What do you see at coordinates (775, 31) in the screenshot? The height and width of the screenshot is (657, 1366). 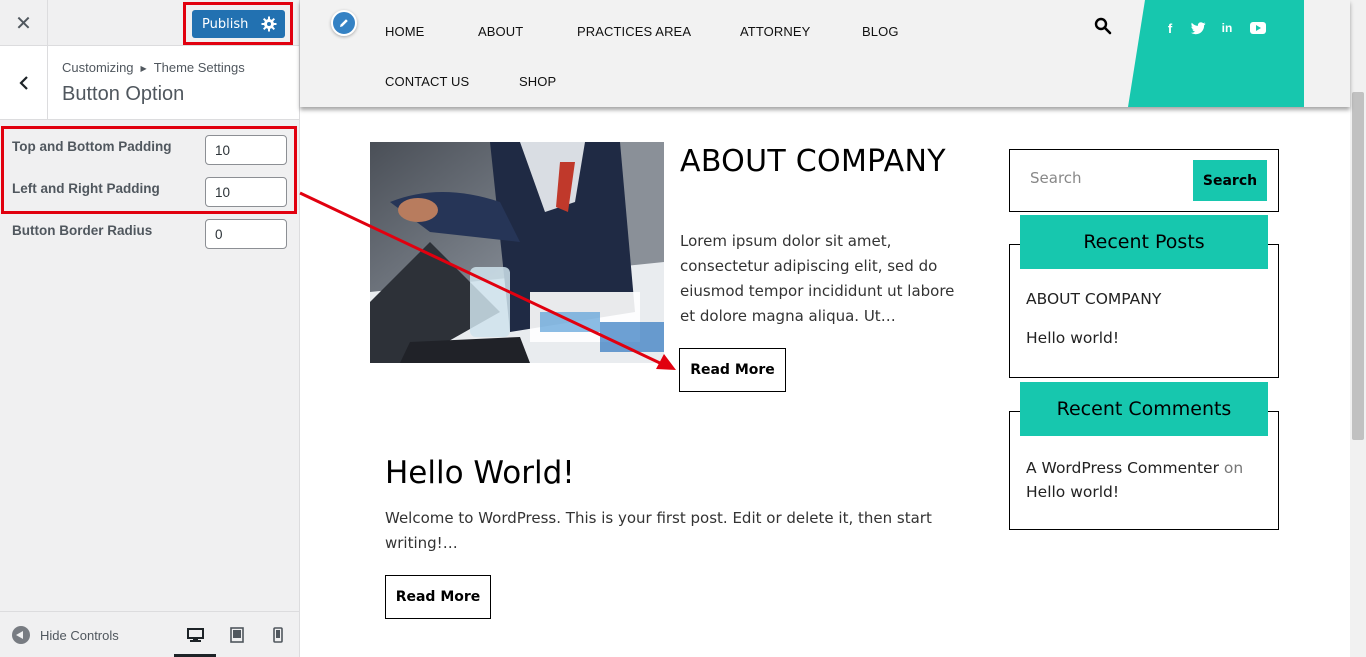 I see `nav-attorney: ATTORNEY` at bounding box center [775, 31].